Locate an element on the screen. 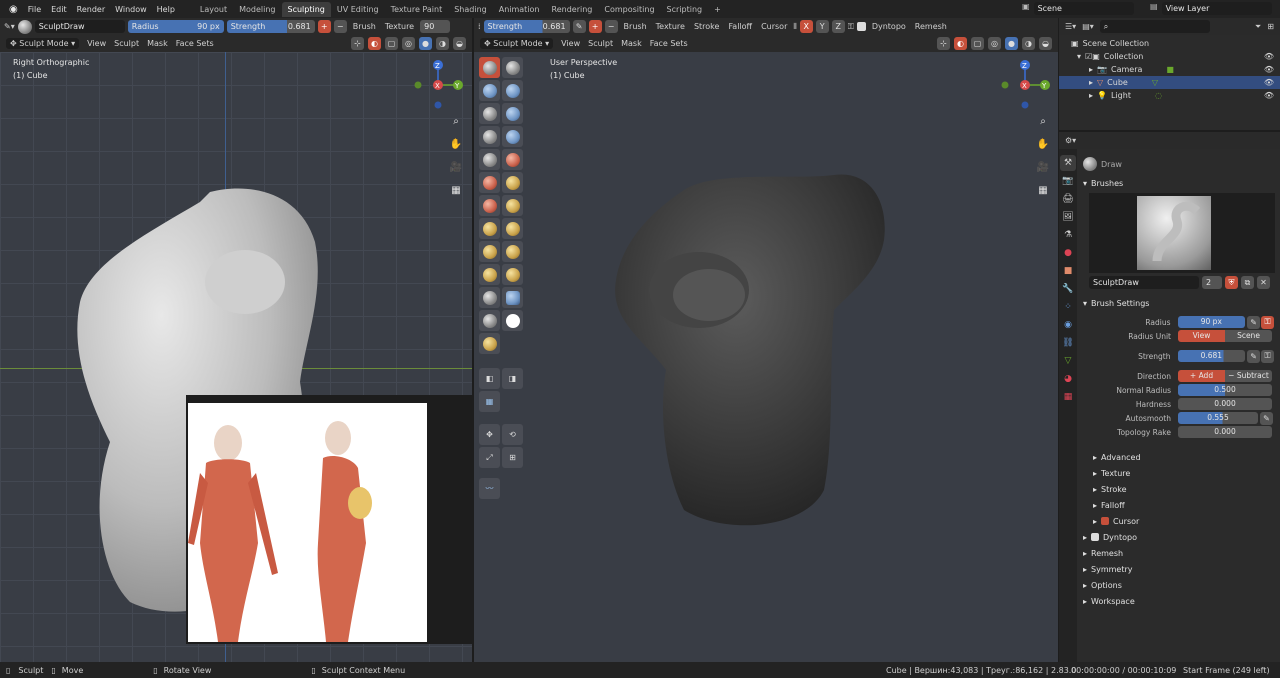 The width and height of the screenshot is (1280, 678). hardness-field: 0.000 is located at coordinates (1225, 404).